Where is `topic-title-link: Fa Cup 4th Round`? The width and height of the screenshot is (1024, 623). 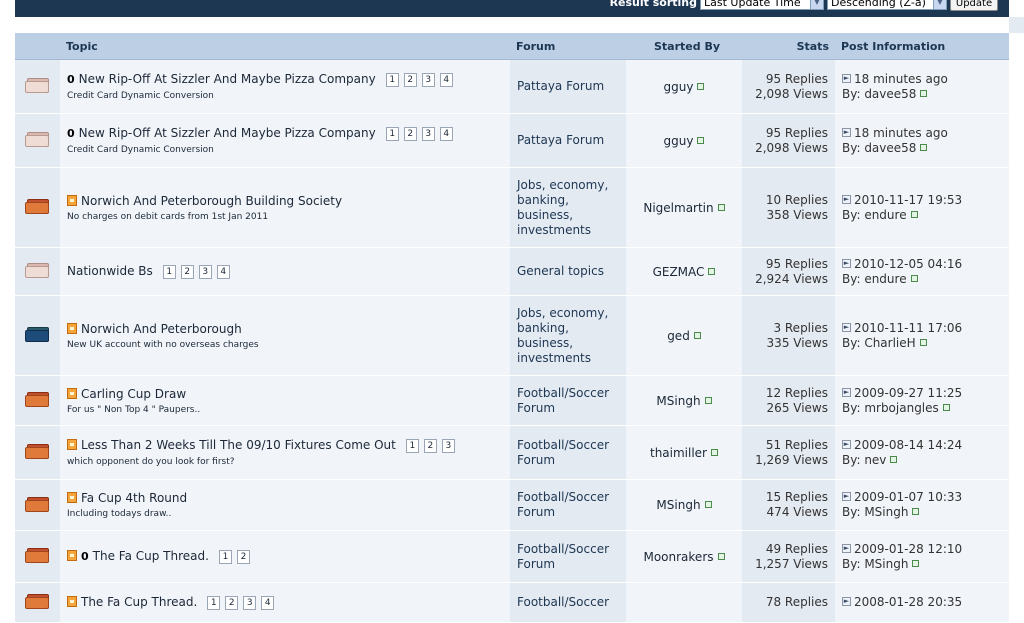 topic-title-link: Fa Cup 4th Round is located at coordinates (134, 498).